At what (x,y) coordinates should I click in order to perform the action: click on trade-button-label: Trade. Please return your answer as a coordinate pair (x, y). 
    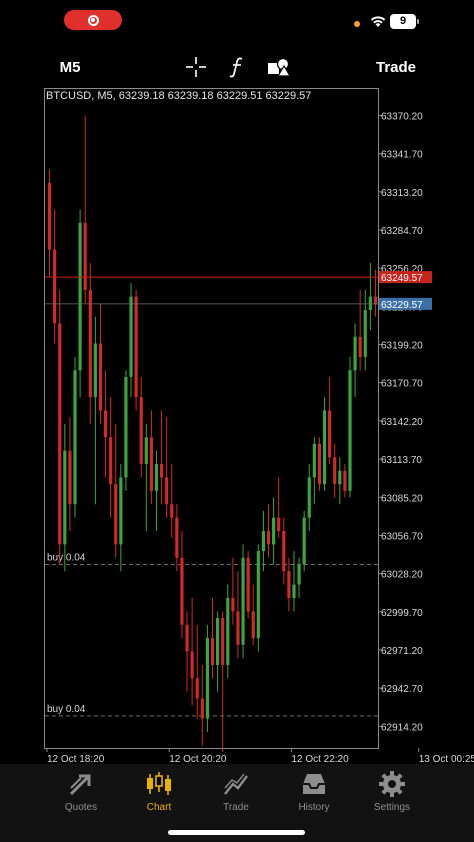
    Looking at the image, I should click on (396, 67).